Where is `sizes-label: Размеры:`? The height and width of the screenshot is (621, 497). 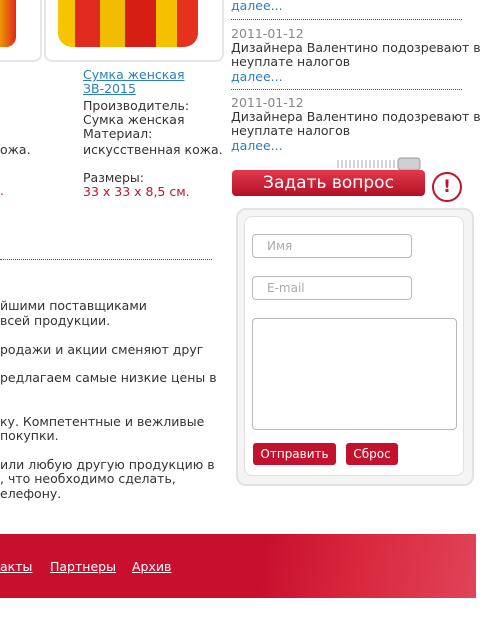 sizes-label: Размеры: is located at coordinates (113, 177).